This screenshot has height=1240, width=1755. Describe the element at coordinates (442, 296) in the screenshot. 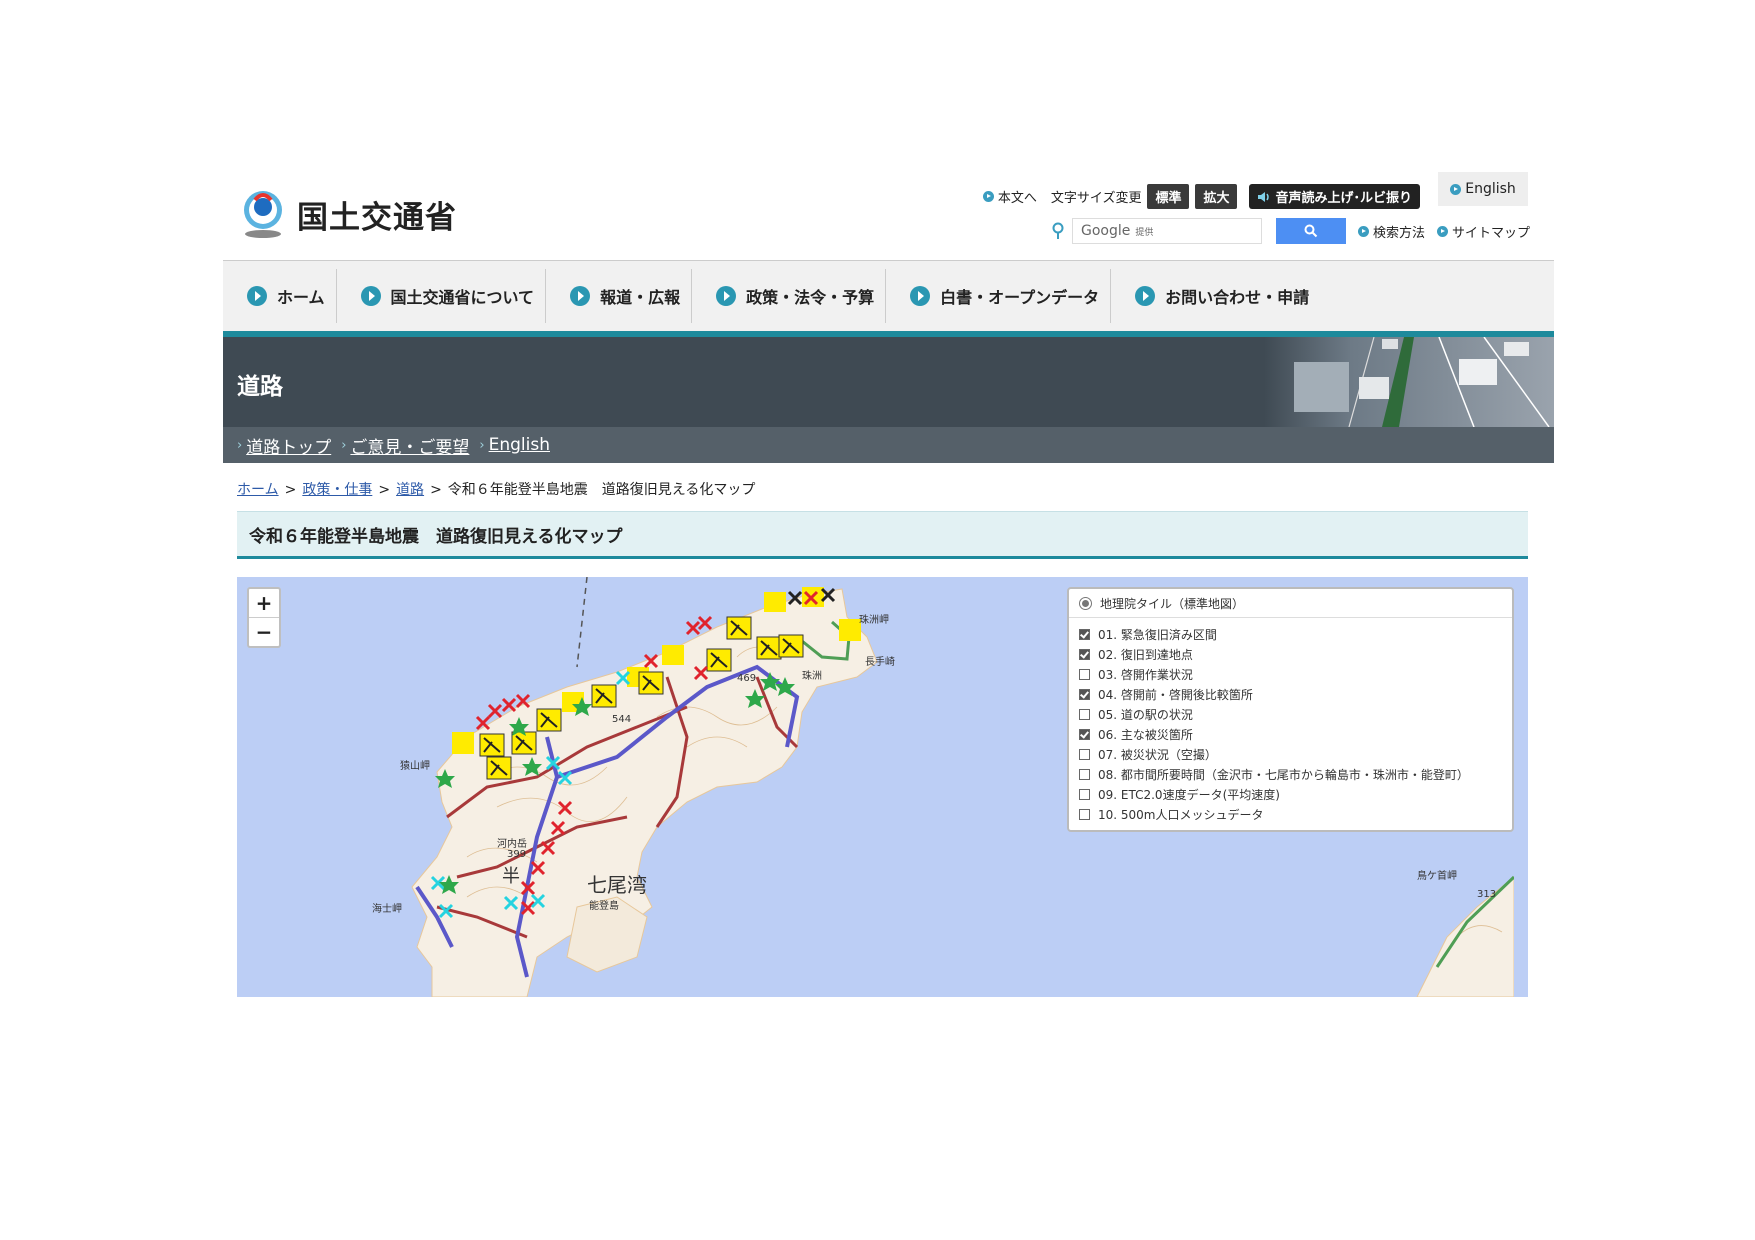

I see `nav-item-about: 国土交通省について` at that location.